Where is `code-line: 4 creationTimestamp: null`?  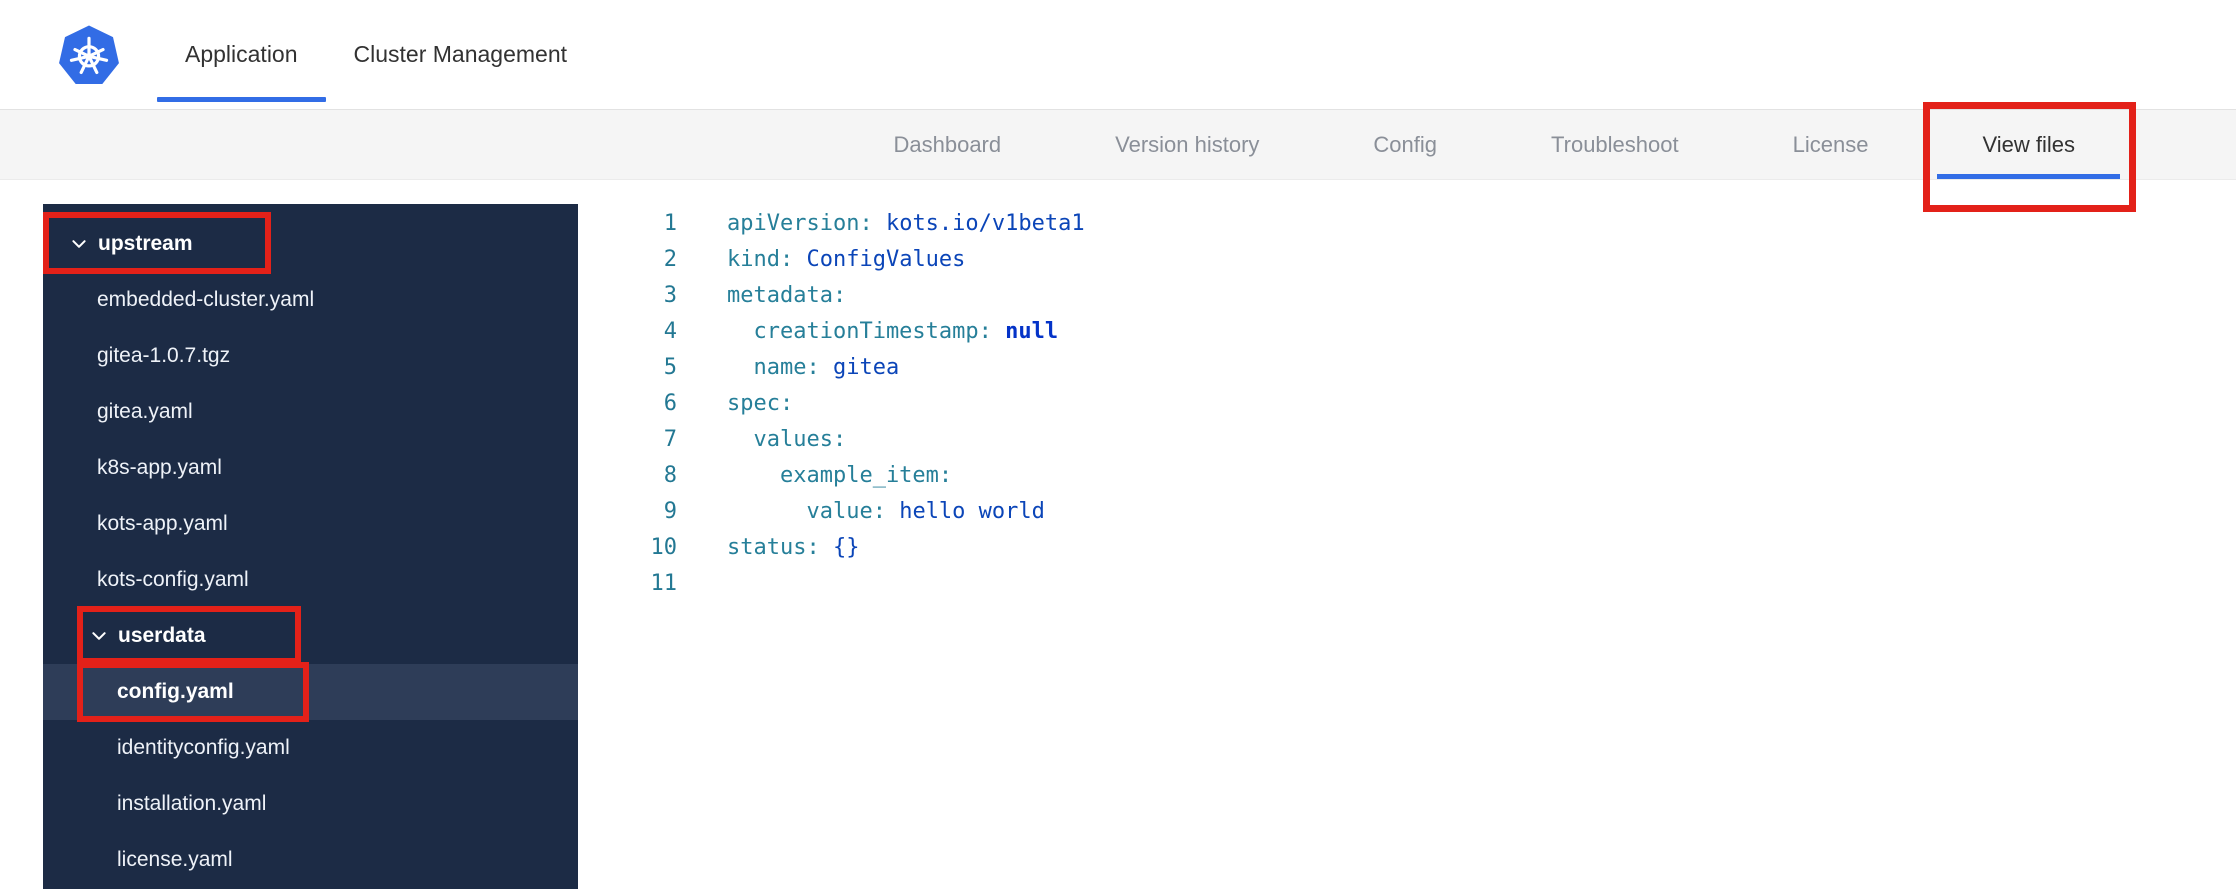 code-line: 4 creationTimestamp: null is located at coordinates (1424, 332).